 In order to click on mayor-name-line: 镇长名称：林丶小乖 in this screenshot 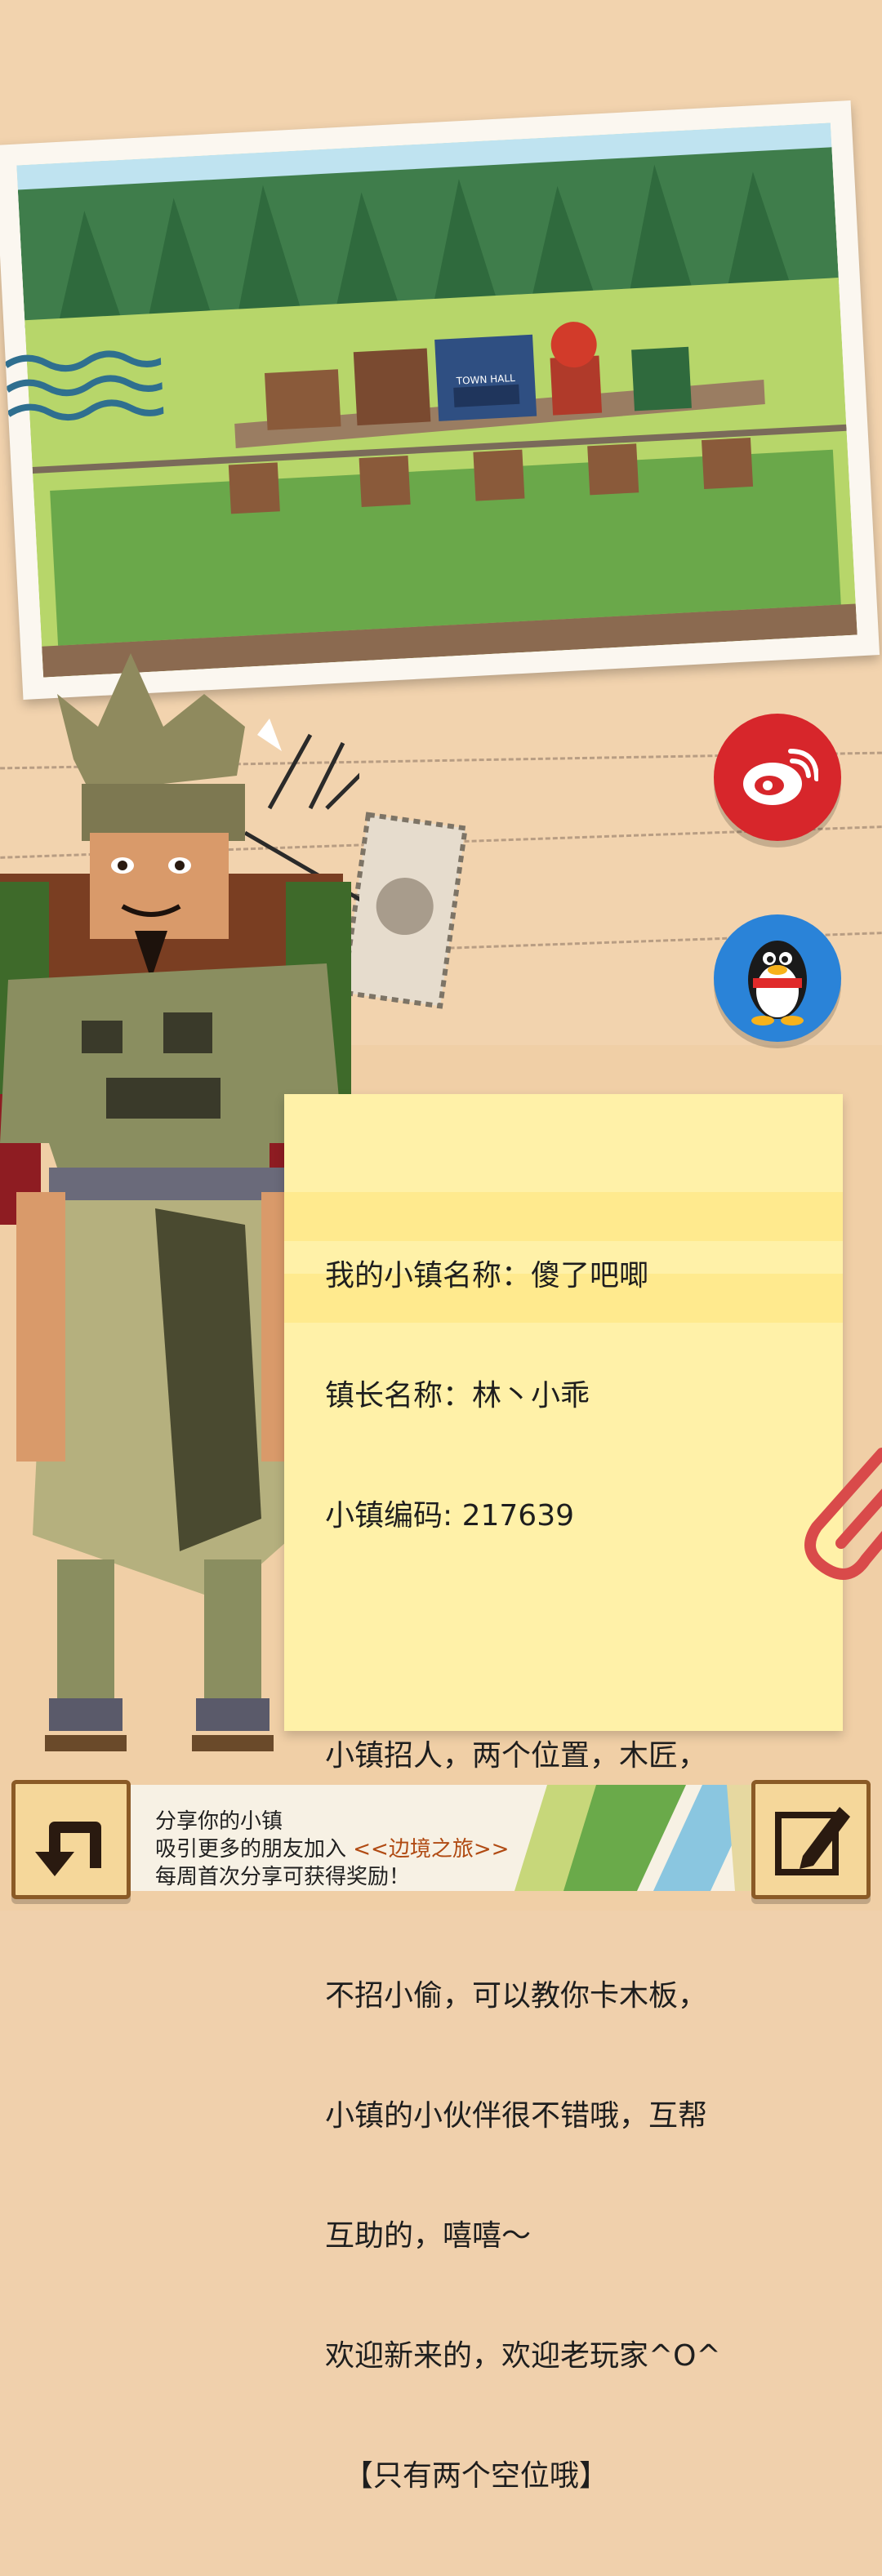, I will do `click(458, 1396)`.